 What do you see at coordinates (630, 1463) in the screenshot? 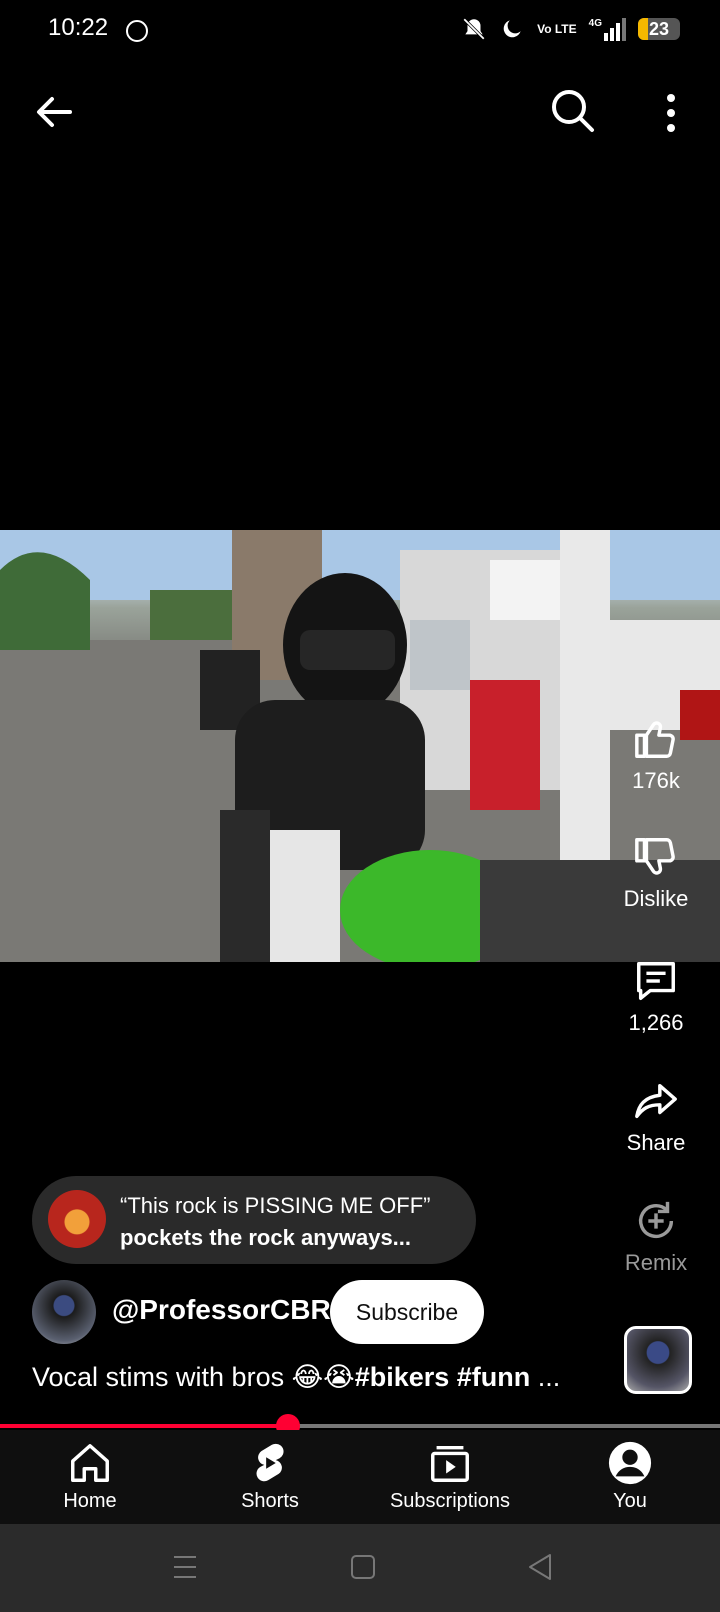
I see `account-icon` at bounding box center [630, 1463].